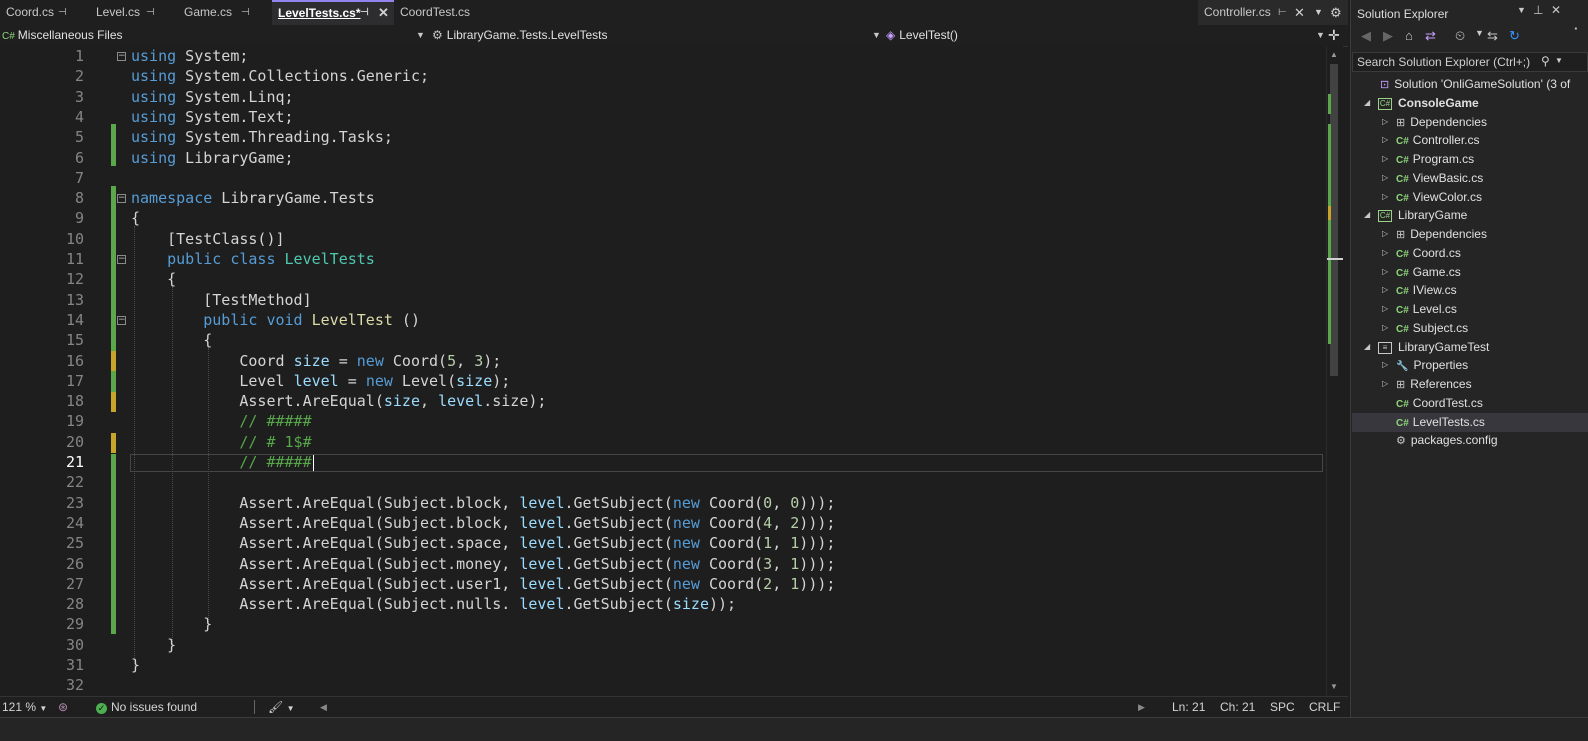  Describe the element at coordinates (45, 12) in the screenshot. I see `tab-coord-cs: Coord.cs ⊣` at that location.